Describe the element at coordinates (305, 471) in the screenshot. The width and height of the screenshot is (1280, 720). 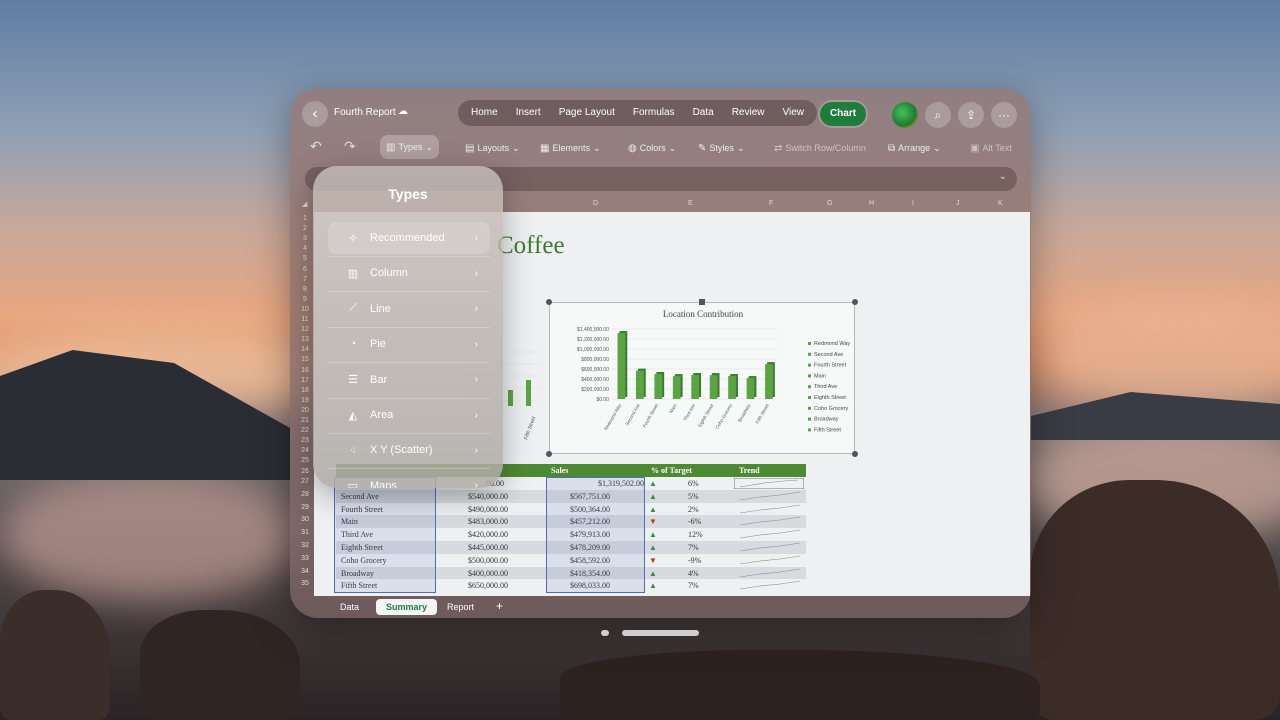
I see `row-header: 26` at that location.